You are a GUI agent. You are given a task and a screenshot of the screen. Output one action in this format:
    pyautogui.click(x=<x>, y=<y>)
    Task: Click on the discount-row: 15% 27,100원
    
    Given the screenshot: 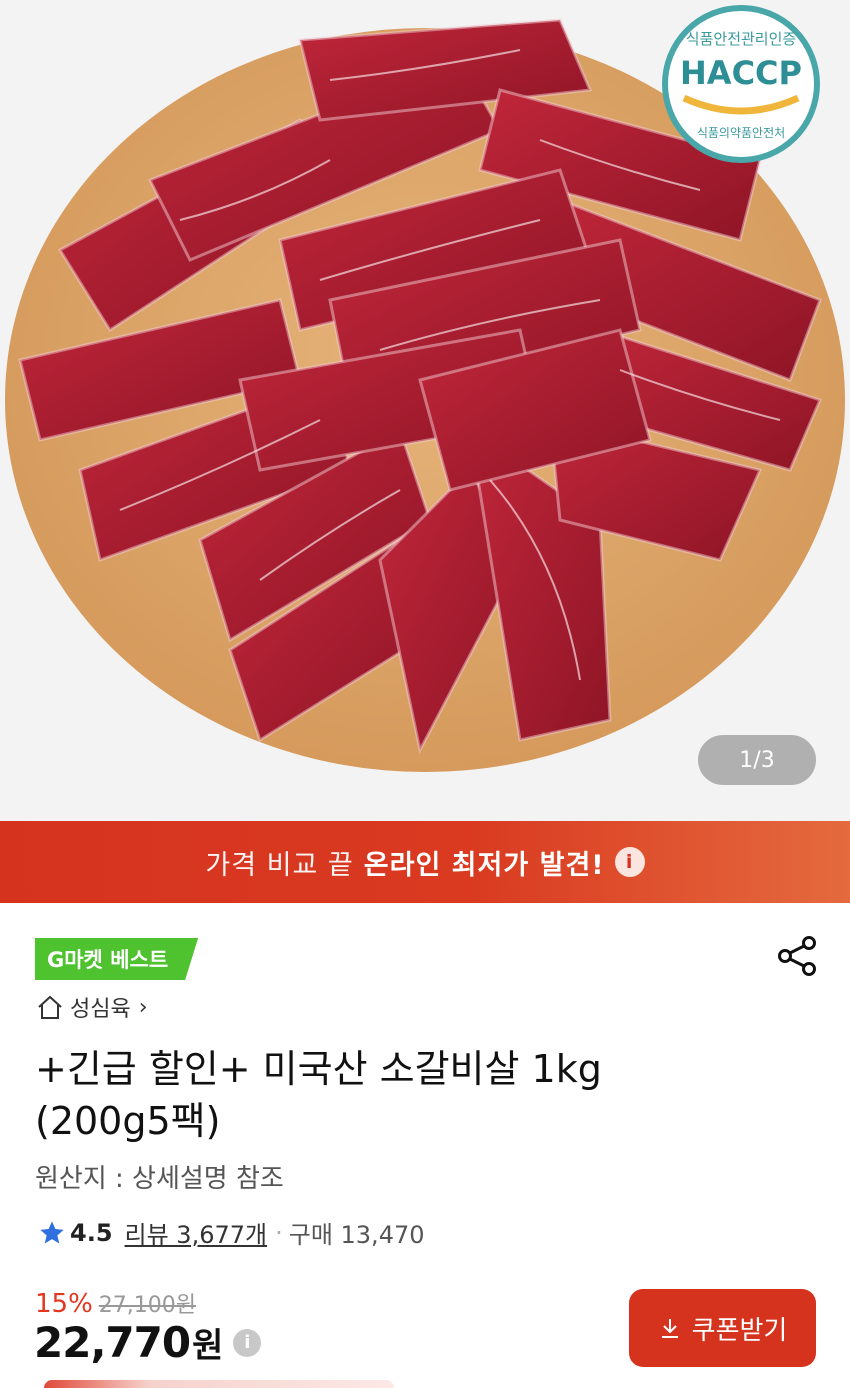 What is the action you would take?
    pyautogui.click(x=115, y=1303)
    